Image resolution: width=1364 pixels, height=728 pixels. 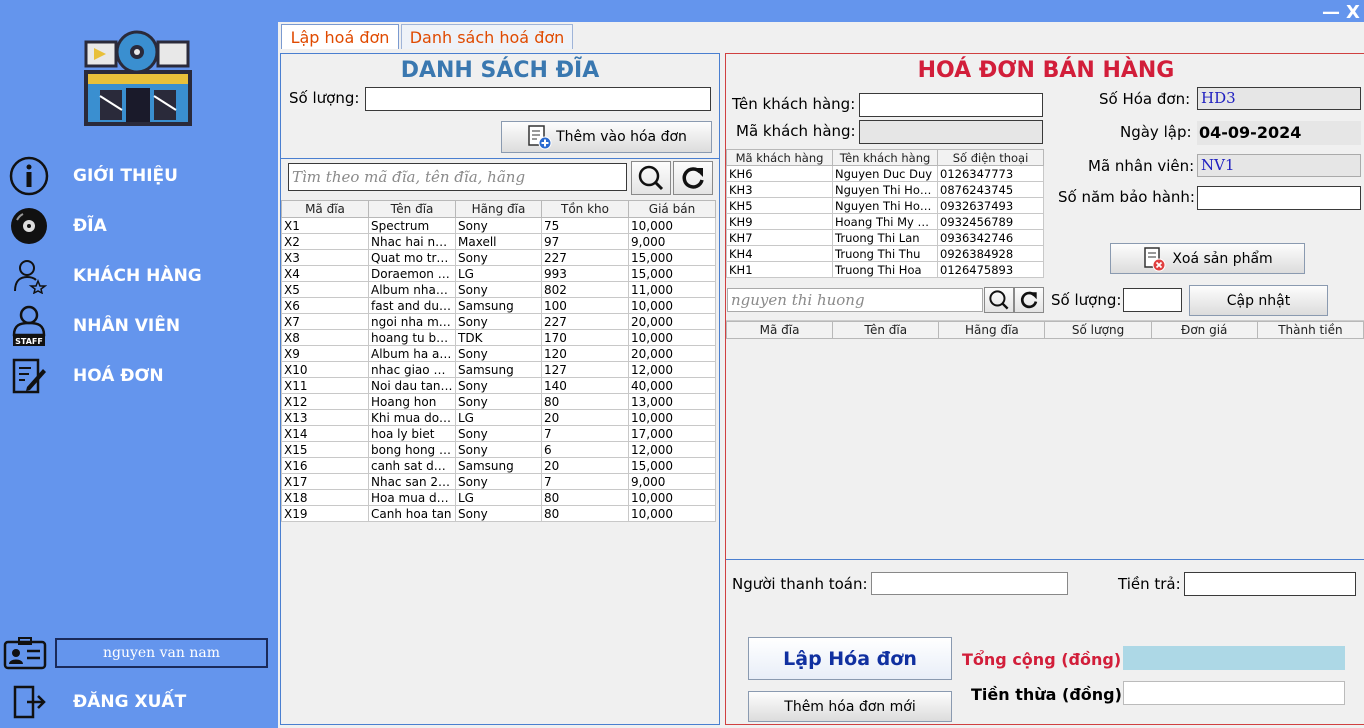 I want to click on table-row: KH6 Nguyen Duc Duy 0126347773, so click(x=885, y=173).